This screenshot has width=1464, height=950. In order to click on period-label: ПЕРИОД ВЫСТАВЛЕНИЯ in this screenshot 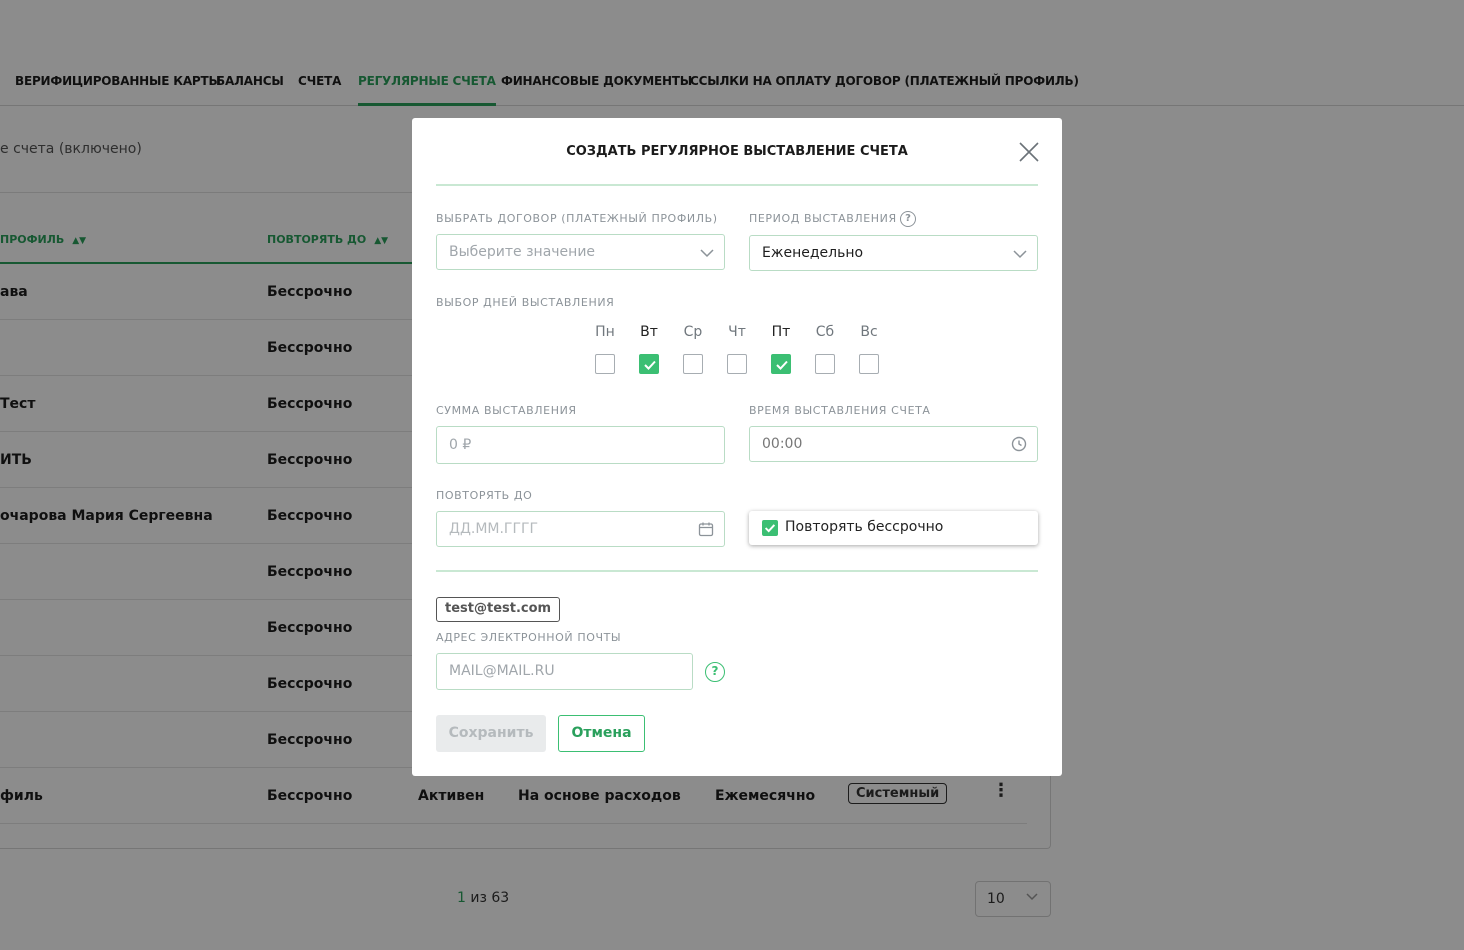, I will do `click(823, 218)`.